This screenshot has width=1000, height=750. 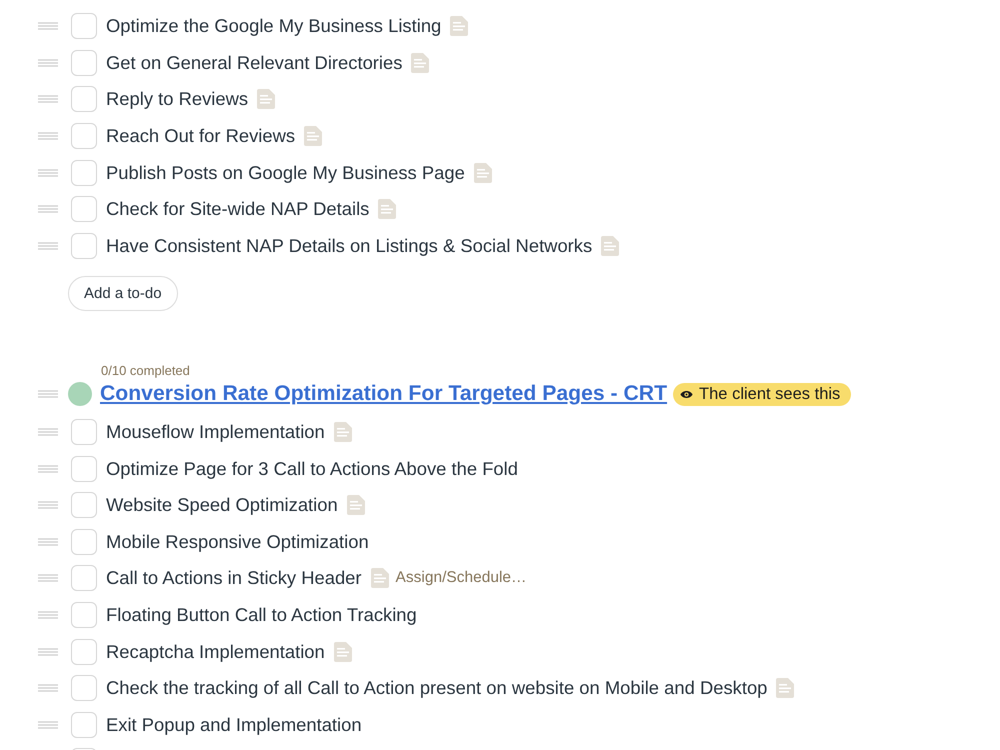 What do you see at coordinates (215, 431) in the screenshot?
I see `todo-title: Mouseflow Implementation` at bounding box center [215, 431].